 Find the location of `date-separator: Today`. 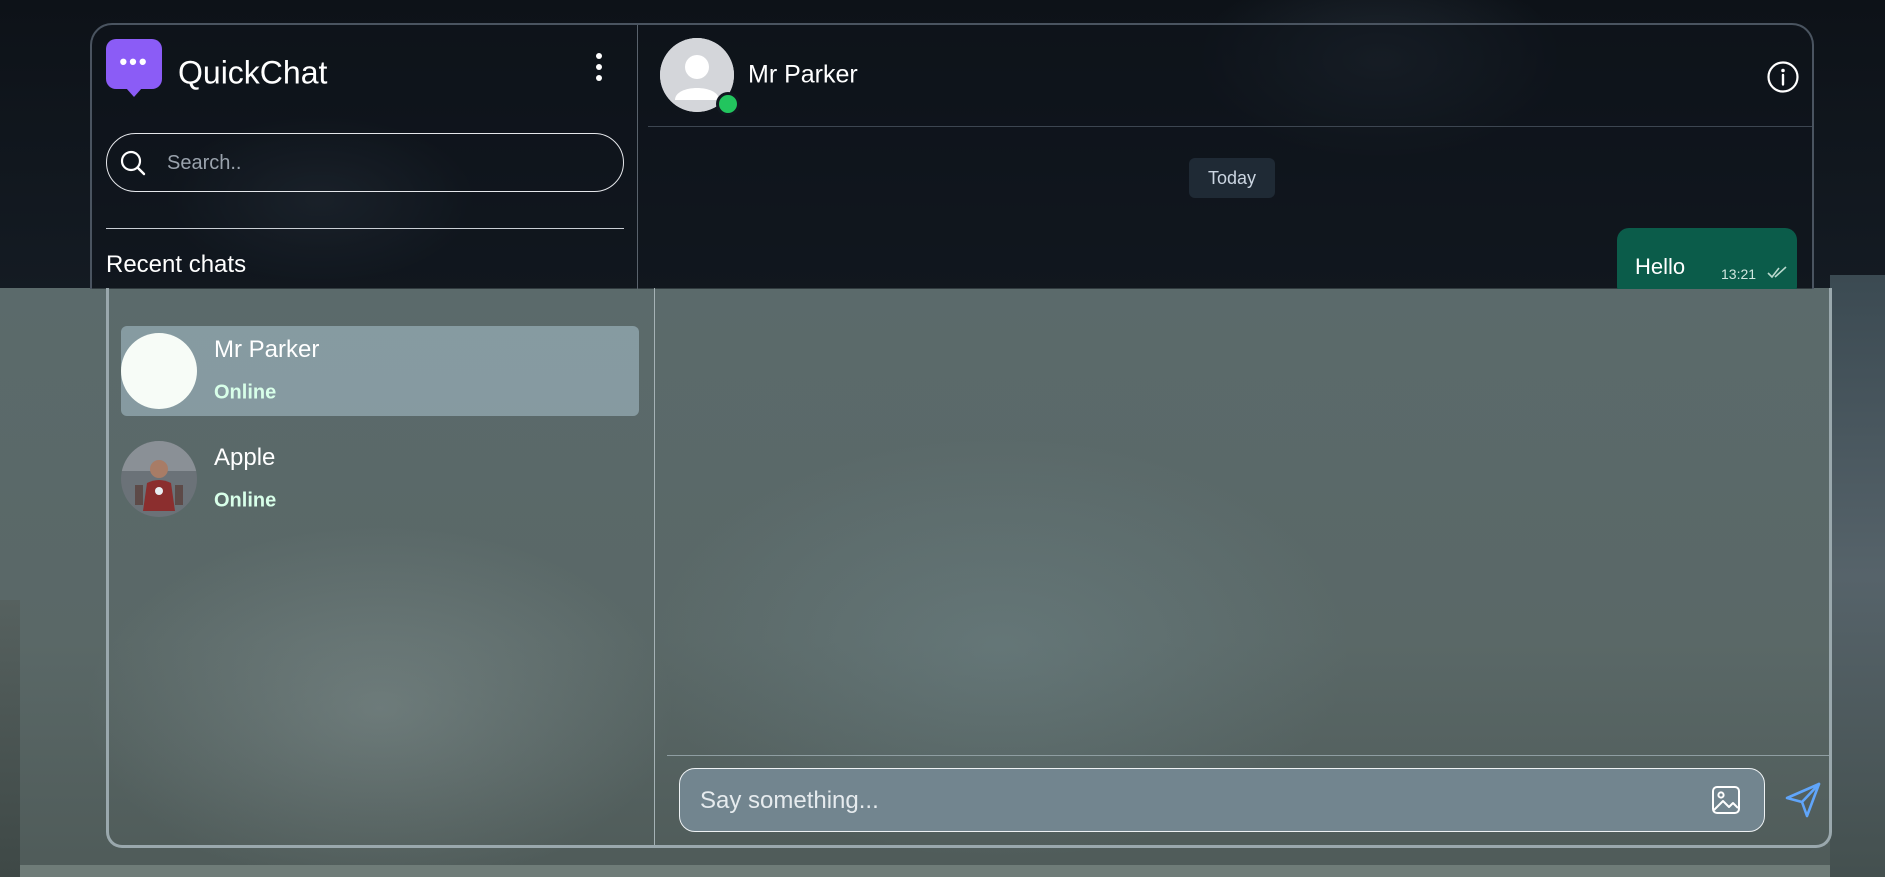

date-separator: Today is located at coordinates (1232, 178).